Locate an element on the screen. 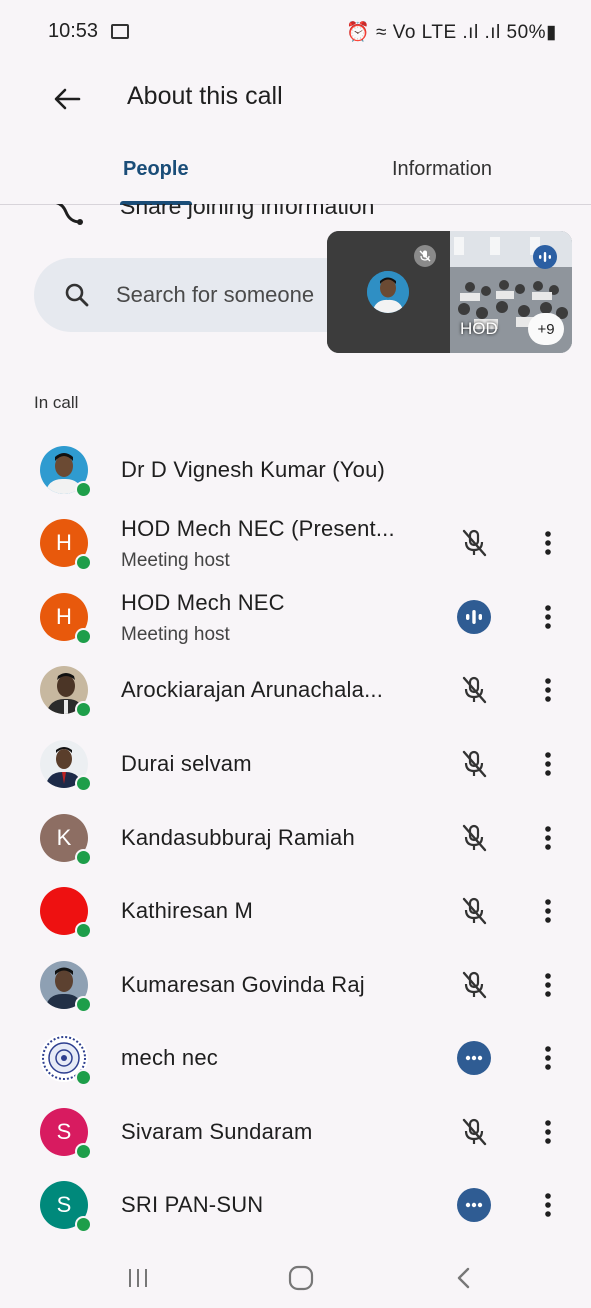  pip-room-label: HOD is located at coordinates (479, 328).